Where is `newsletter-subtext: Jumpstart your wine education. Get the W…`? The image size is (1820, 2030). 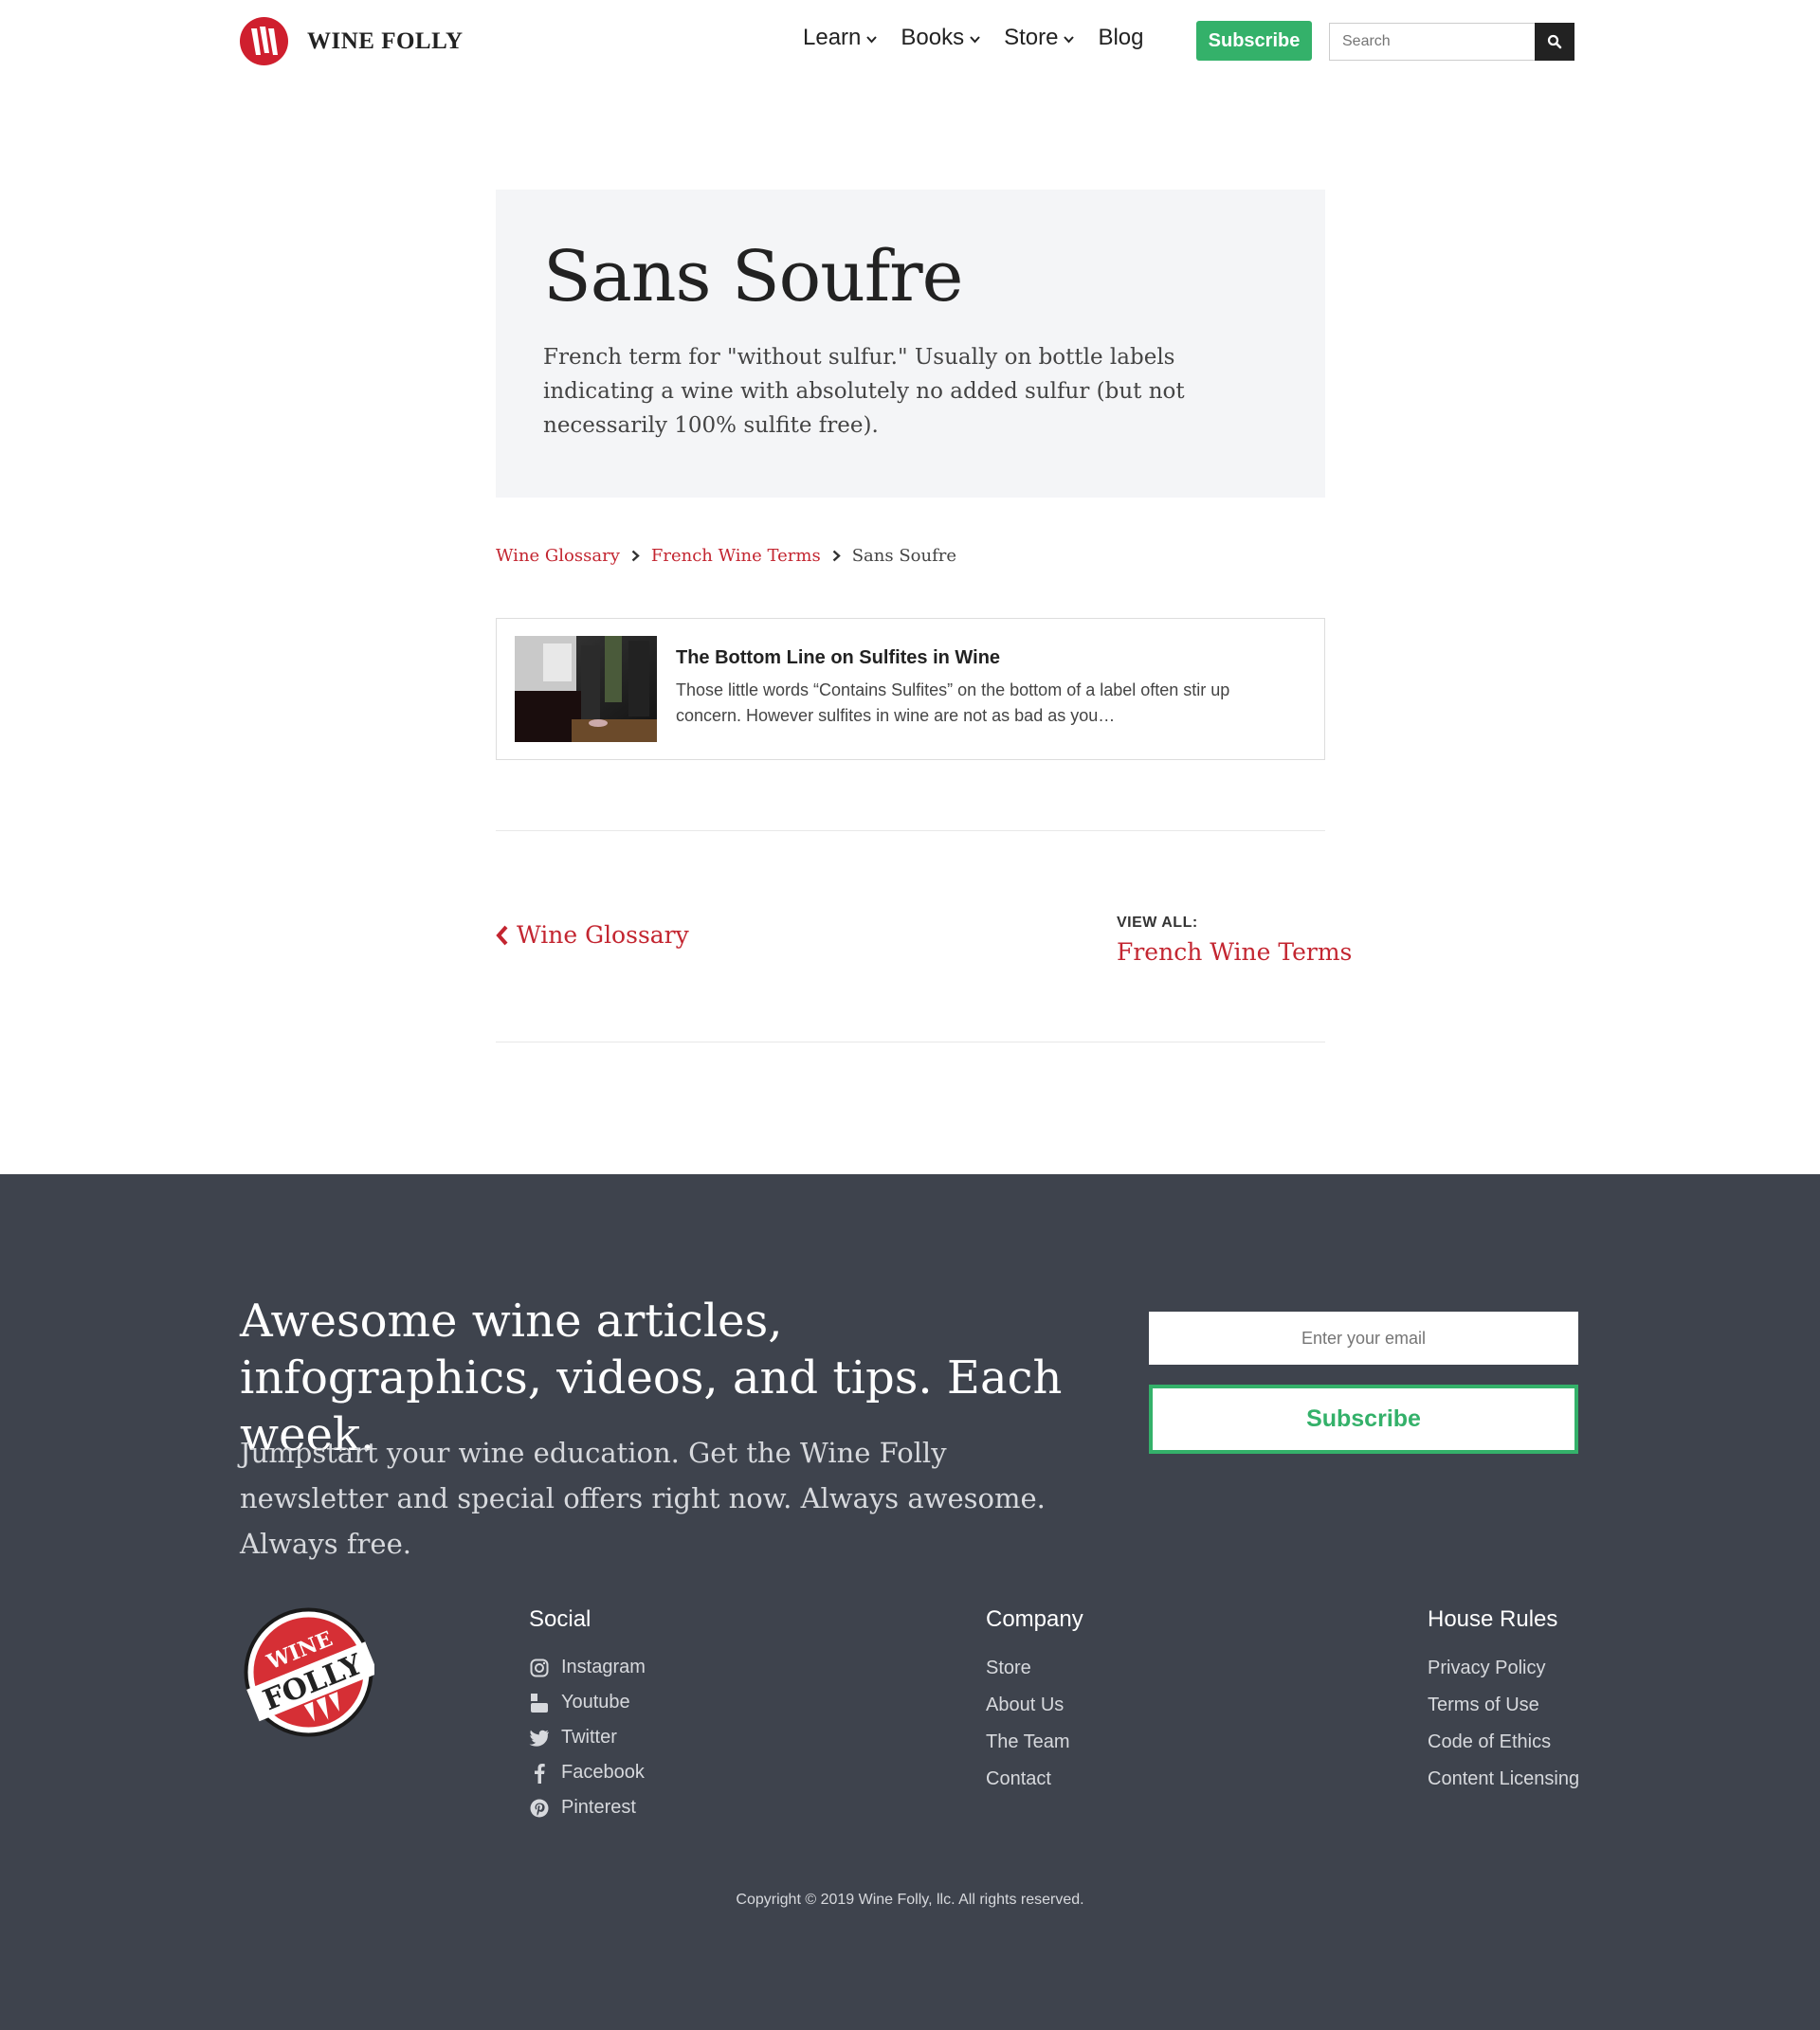 newsletter-subtext: Jumpstart your wine education. Get the W… is located at coordinates (643, 1498).